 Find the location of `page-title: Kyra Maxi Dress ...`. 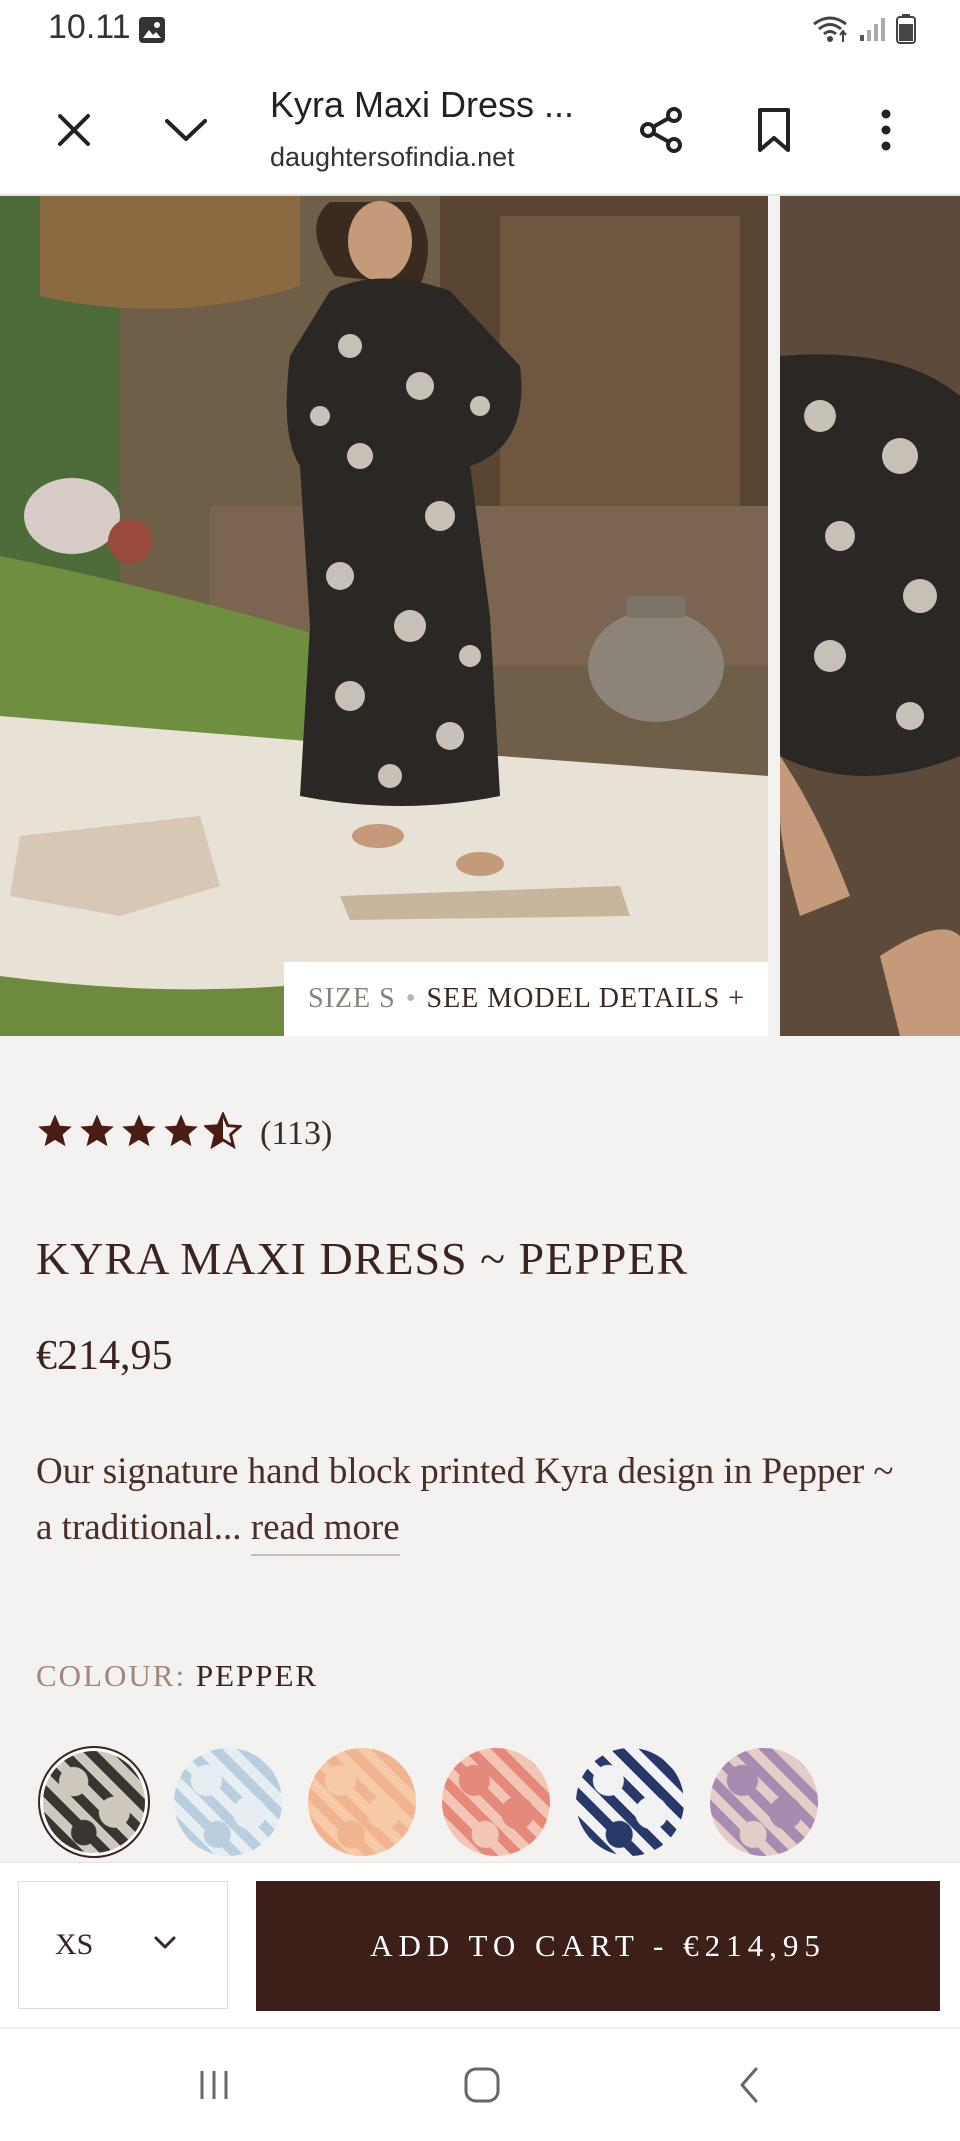

page-title: Kyra Maxi Dress ... is located at coordinates (422, 105).